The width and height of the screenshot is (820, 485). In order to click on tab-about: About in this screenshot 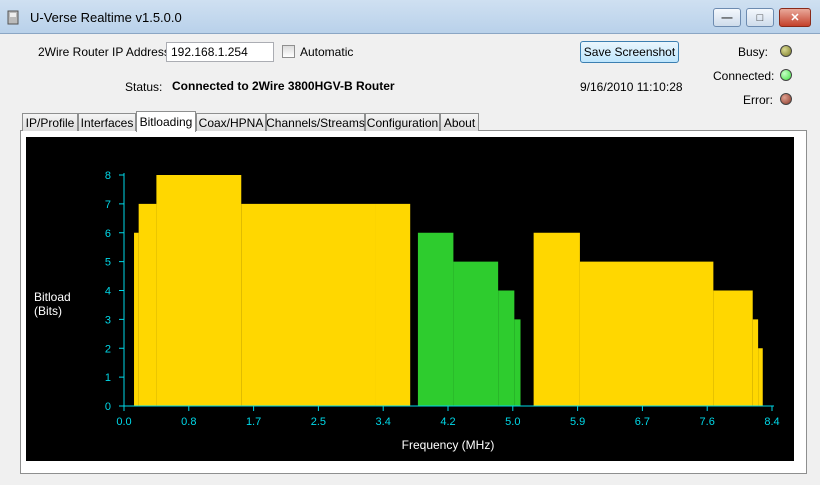, I will do `click(459, 122)`.